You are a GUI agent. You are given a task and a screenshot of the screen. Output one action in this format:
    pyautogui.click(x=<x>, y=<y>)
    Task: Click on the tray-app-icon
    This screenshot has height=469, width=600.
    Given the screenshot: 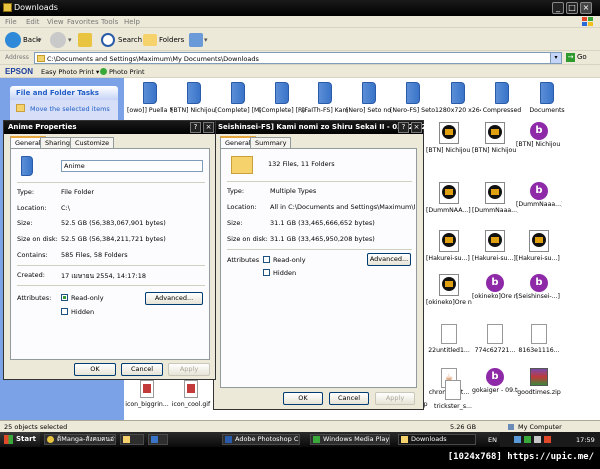 What is the action you would take?
    pyautogui.click(x=527, y=439)
    